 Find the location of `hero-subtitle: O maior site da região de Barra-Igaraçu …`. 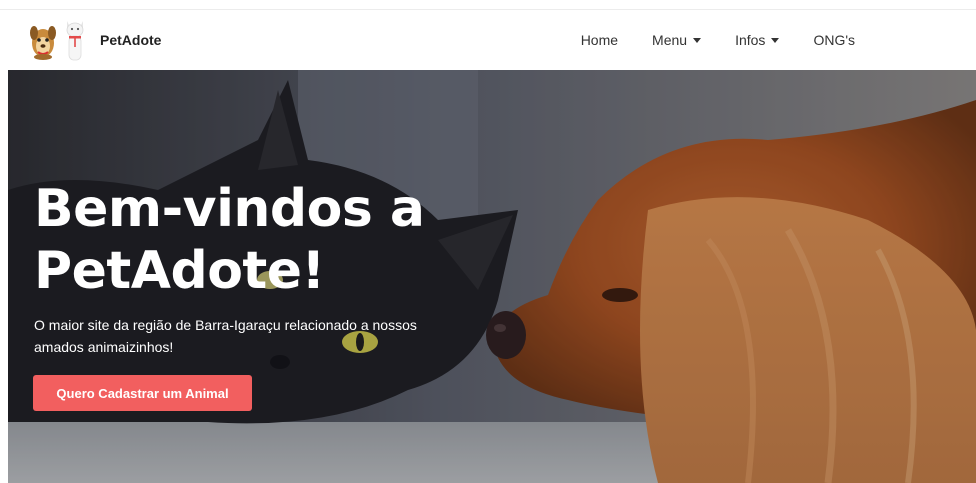

hero-subtitle: O maior site da região de Barra-Igaraçu … is located at coordinates (225, 336).